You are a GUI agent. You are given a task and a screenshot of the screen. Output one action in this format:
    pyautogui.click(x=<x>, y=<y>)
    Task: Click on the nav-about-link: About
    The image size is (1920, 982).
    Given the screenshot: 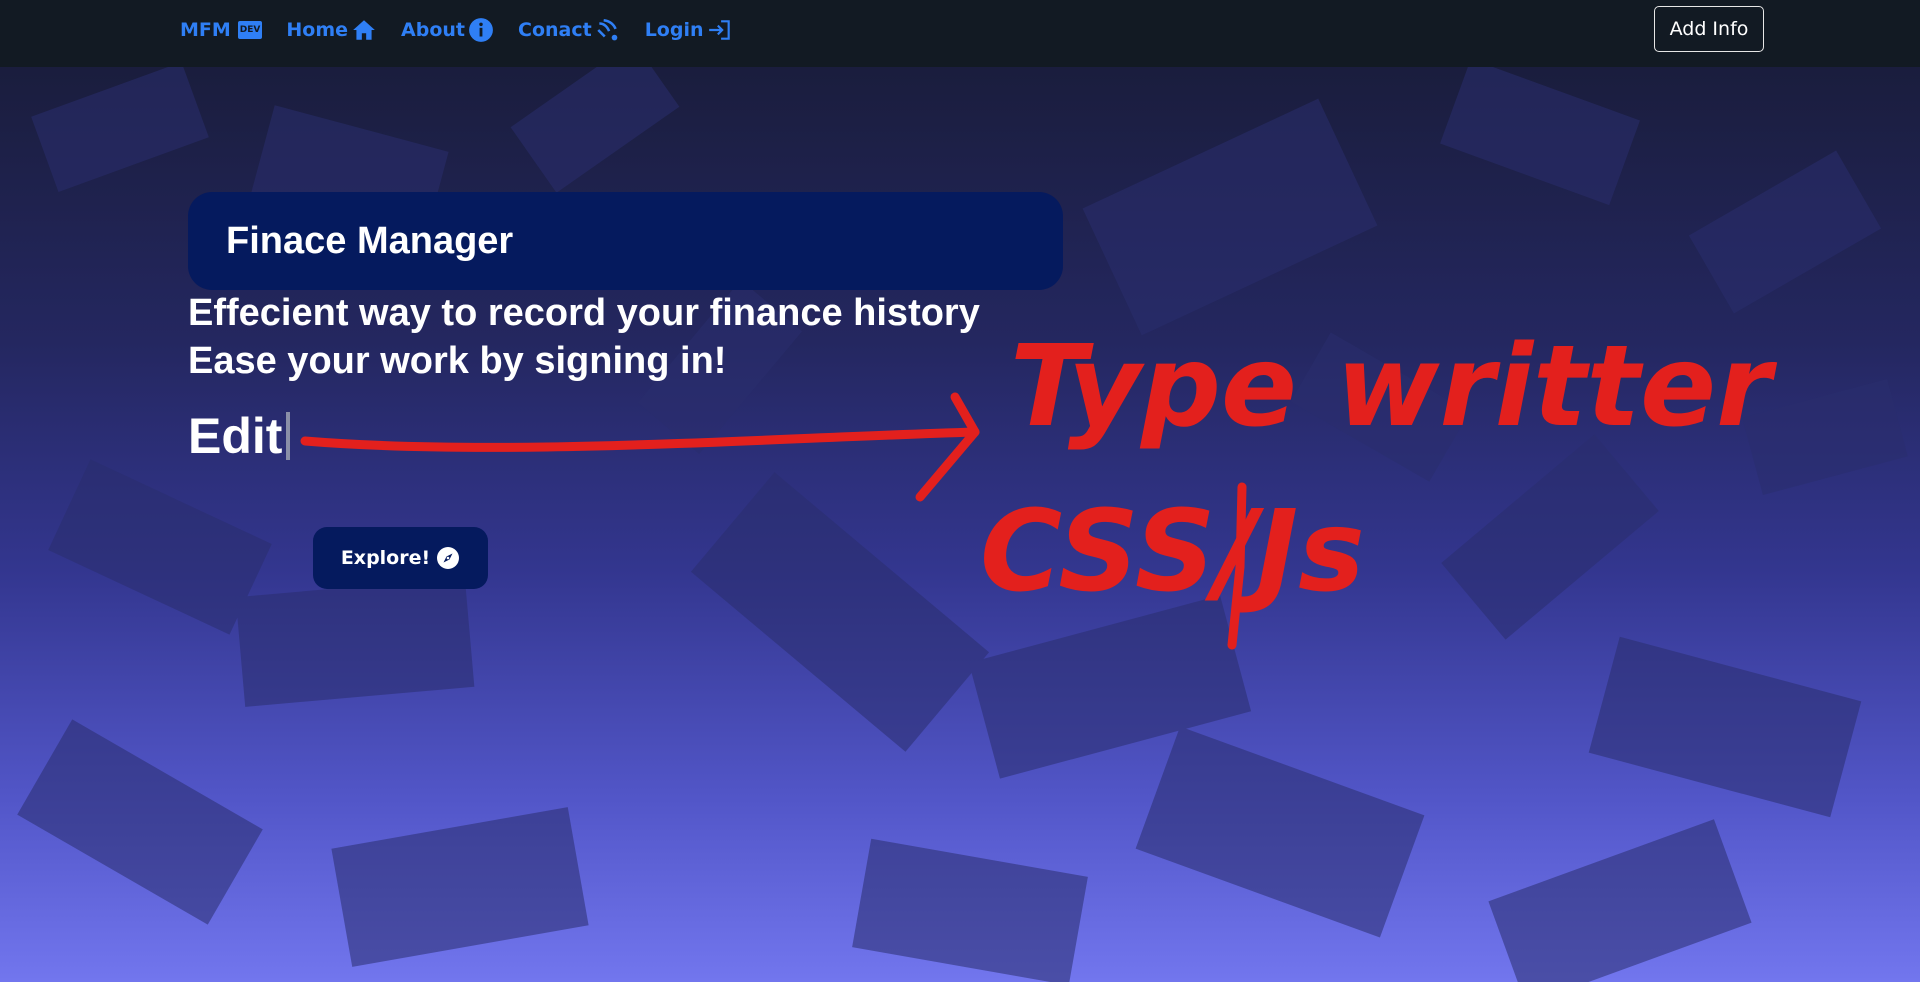 What is the action you would take?
    pyautogui.click(x=447, y=30)
    